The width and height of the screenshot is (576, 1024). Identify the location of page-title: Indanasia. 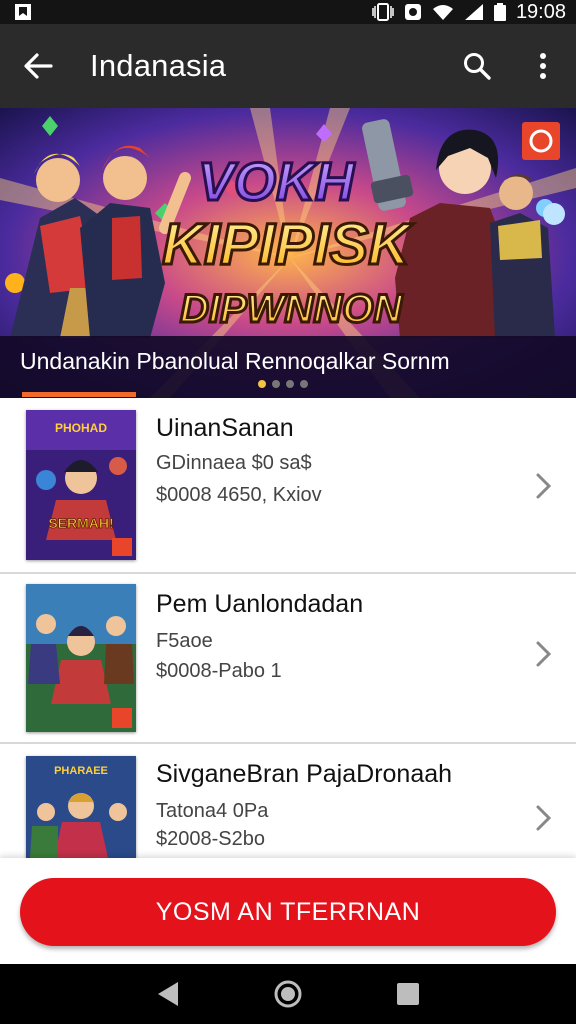
(158, 65).